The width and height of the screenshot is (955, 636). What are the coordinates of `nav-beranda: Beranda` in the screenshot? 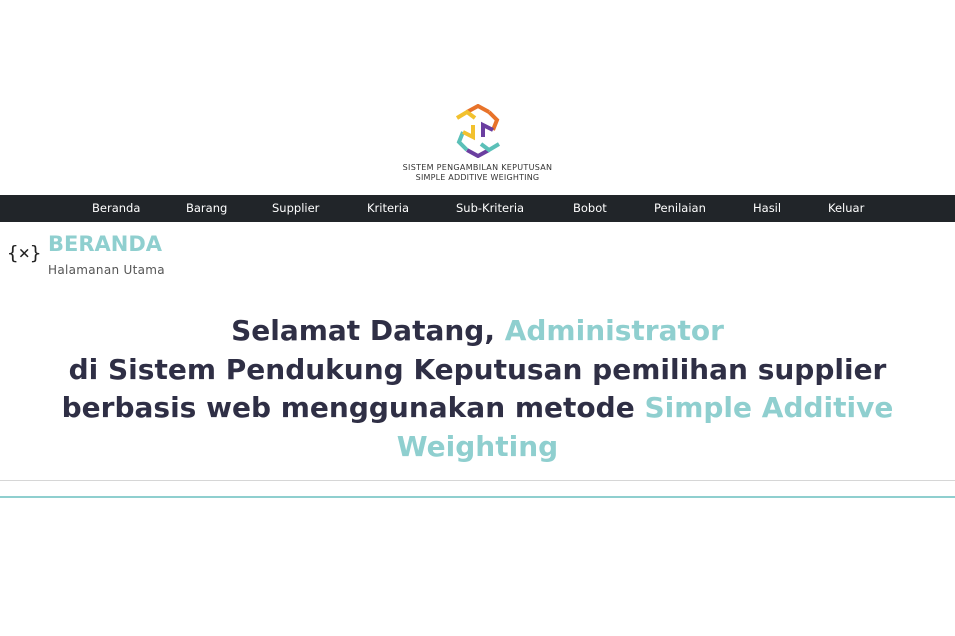 It's located at (116, 208).